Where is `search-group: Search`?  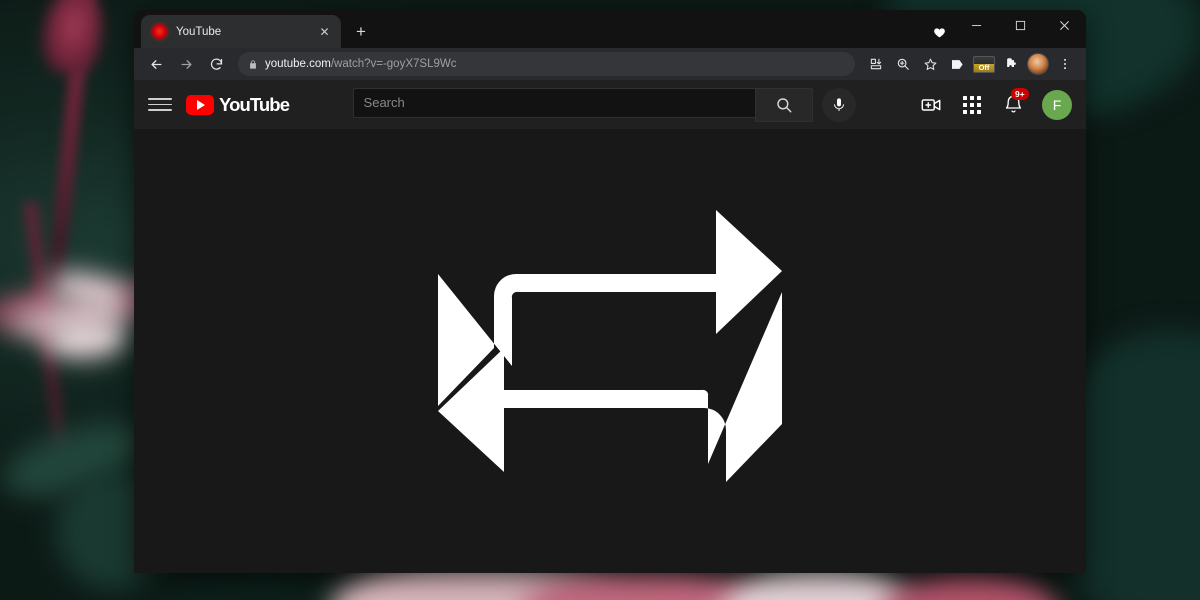 search-group: Search is located at coordinates (582, 104).